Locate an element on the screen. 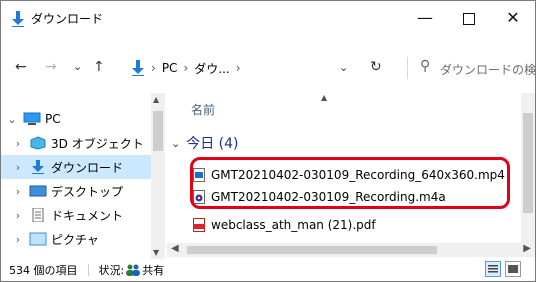  file-list-vertical-scrollbar is located at coordinates (528, 168).